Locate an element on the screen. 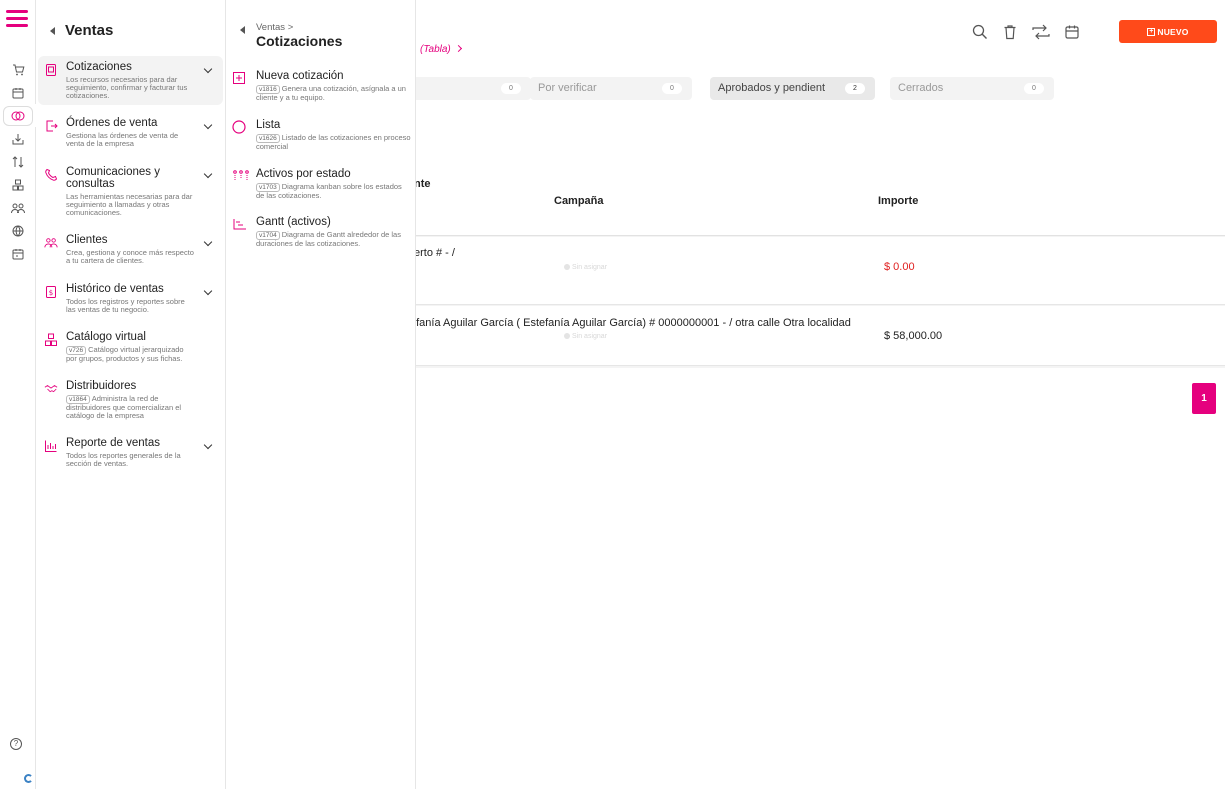 The image size is (1225, 789). menu-item-title: Distribuidores is located at coordinates (101, 386).